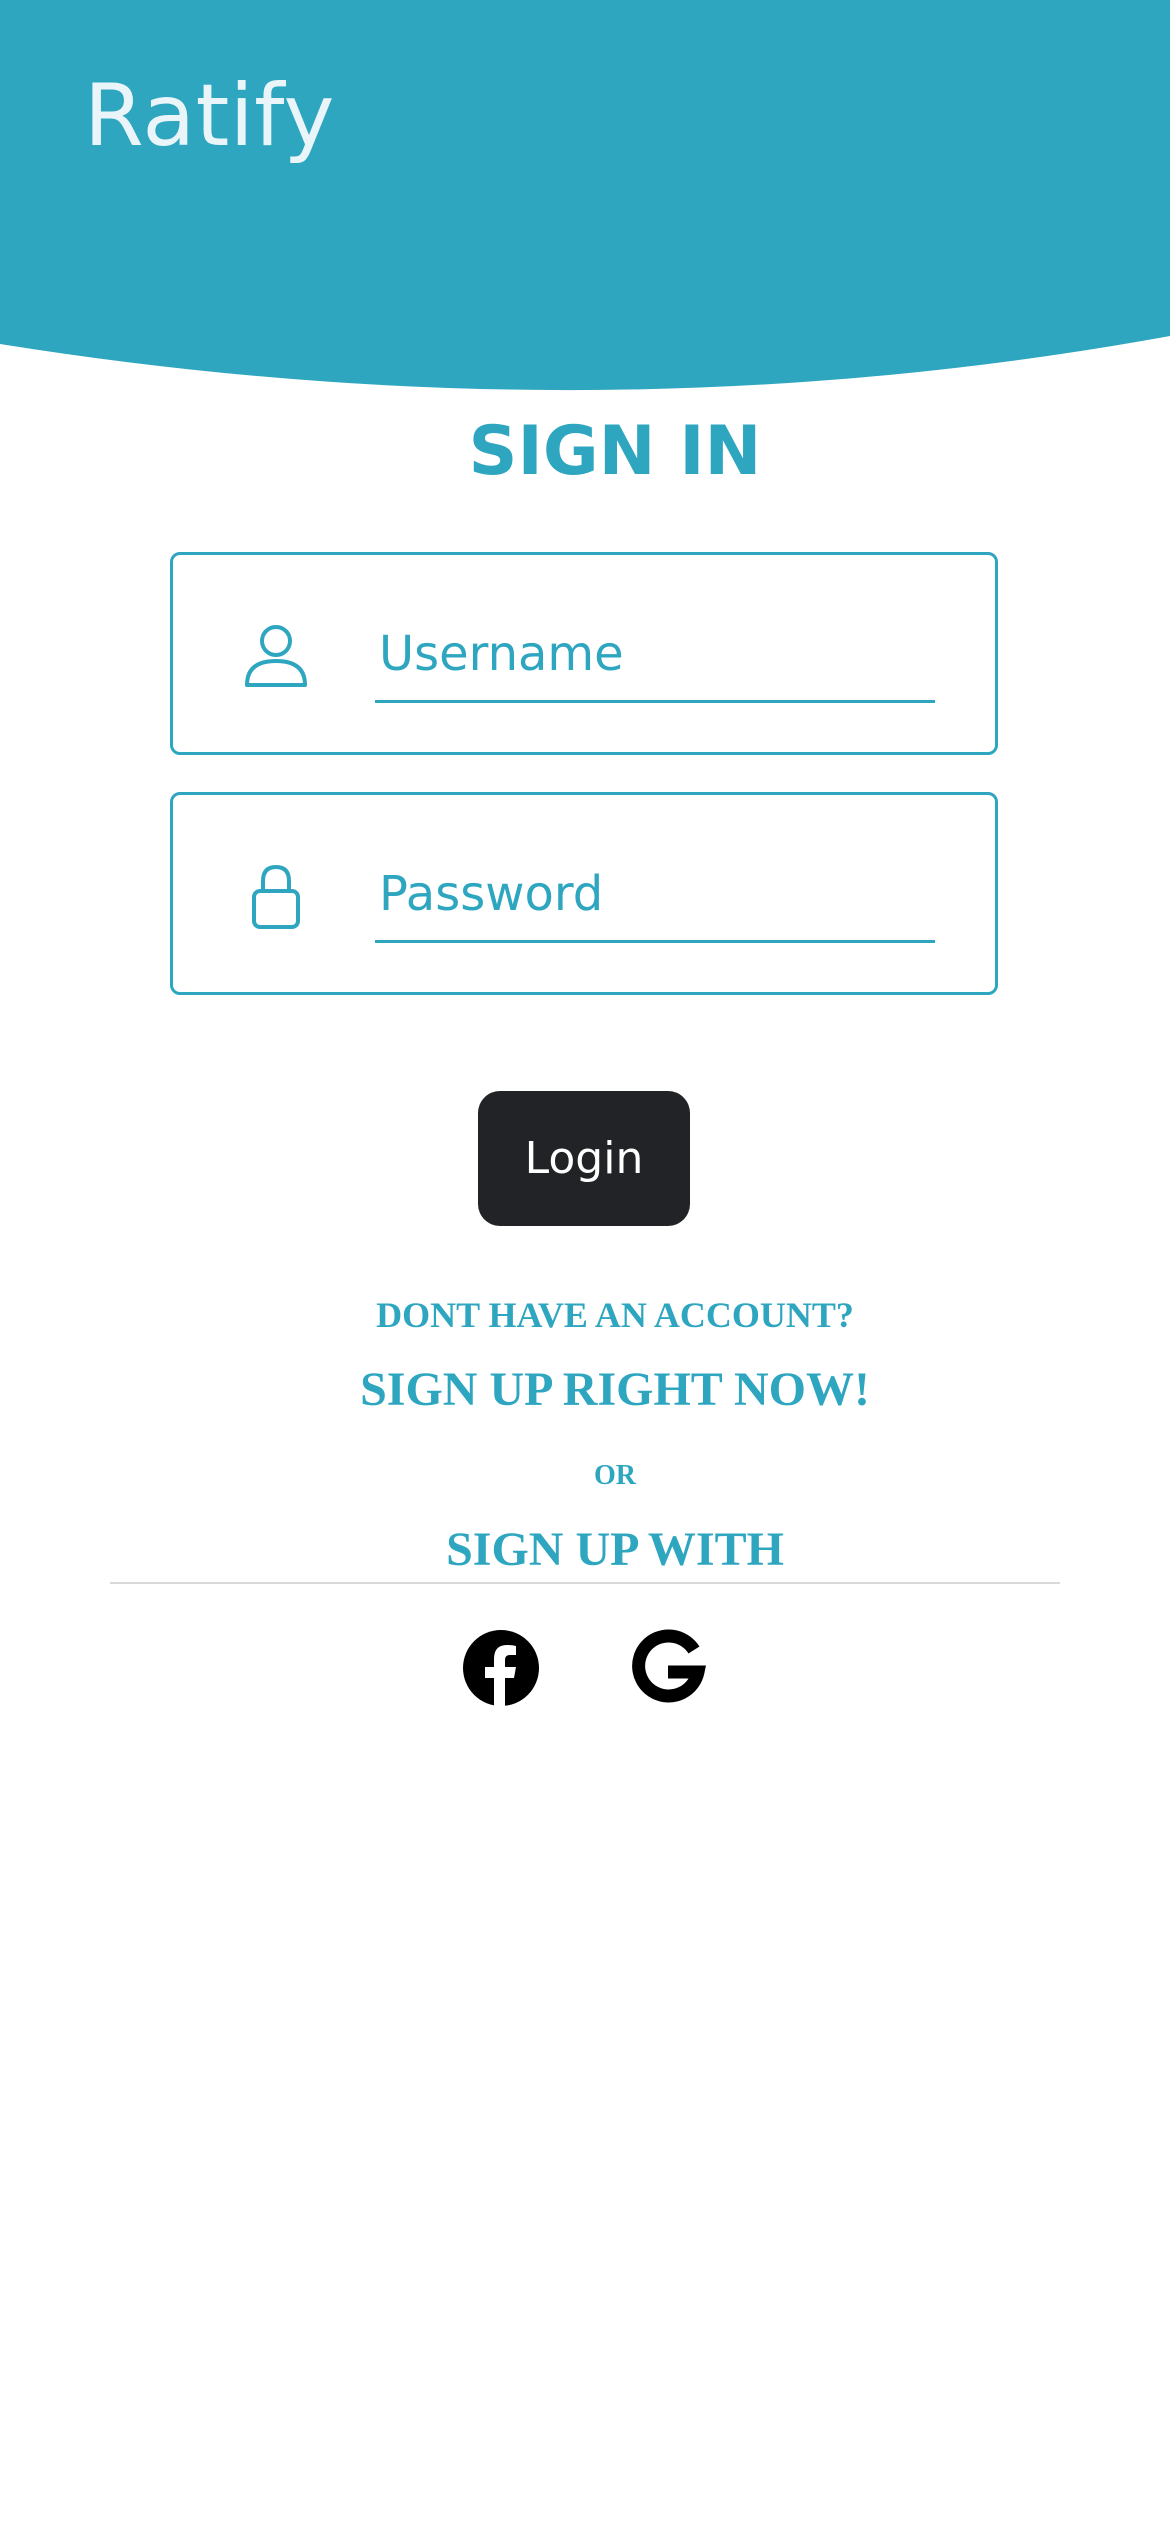 The height and width of the screenshot is (2532, 1170). I want to click on password-input, so click(655, 895).